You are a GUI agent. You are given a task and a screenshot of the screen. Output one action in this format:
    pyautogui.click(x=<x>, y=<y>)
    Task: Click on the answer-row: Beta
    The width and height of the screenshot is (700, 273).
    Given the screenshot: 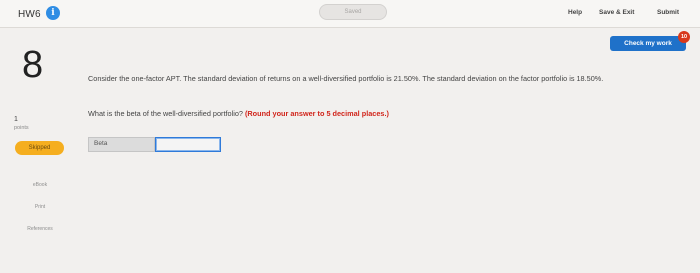 What is the action you would take?
    pyautogui.click(x=154, y=144)
    